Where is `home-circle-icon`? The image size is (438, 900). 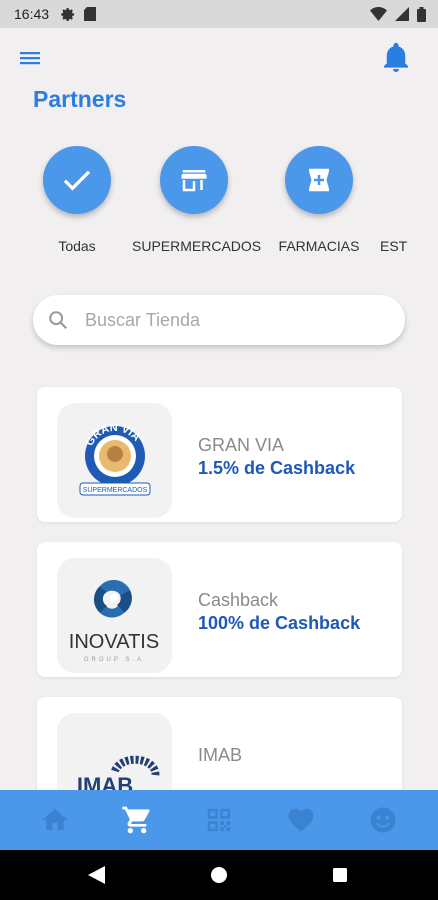 home-circle-icon is located at coordinates (219, 875).